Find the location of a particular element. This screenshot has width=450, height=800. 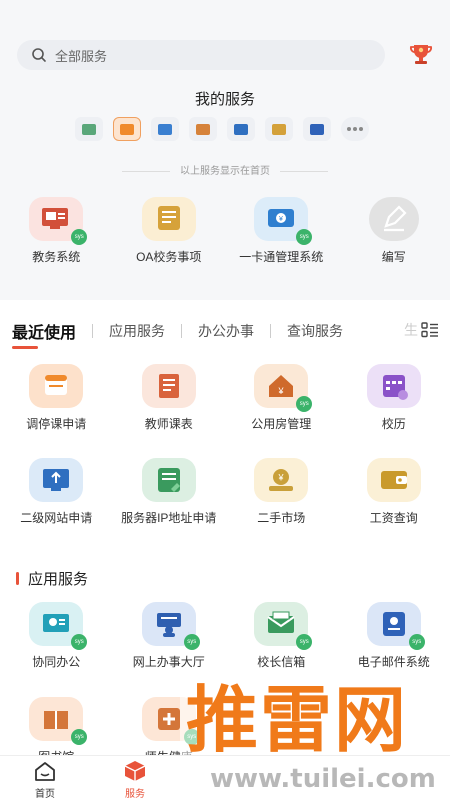

home-icon is located at coordinates (45, 771).